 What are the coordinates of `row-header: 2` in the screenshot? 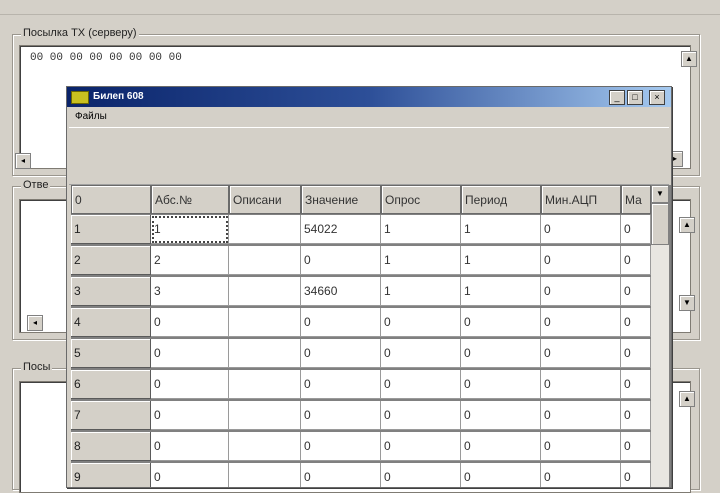 It's located at (111, 260).